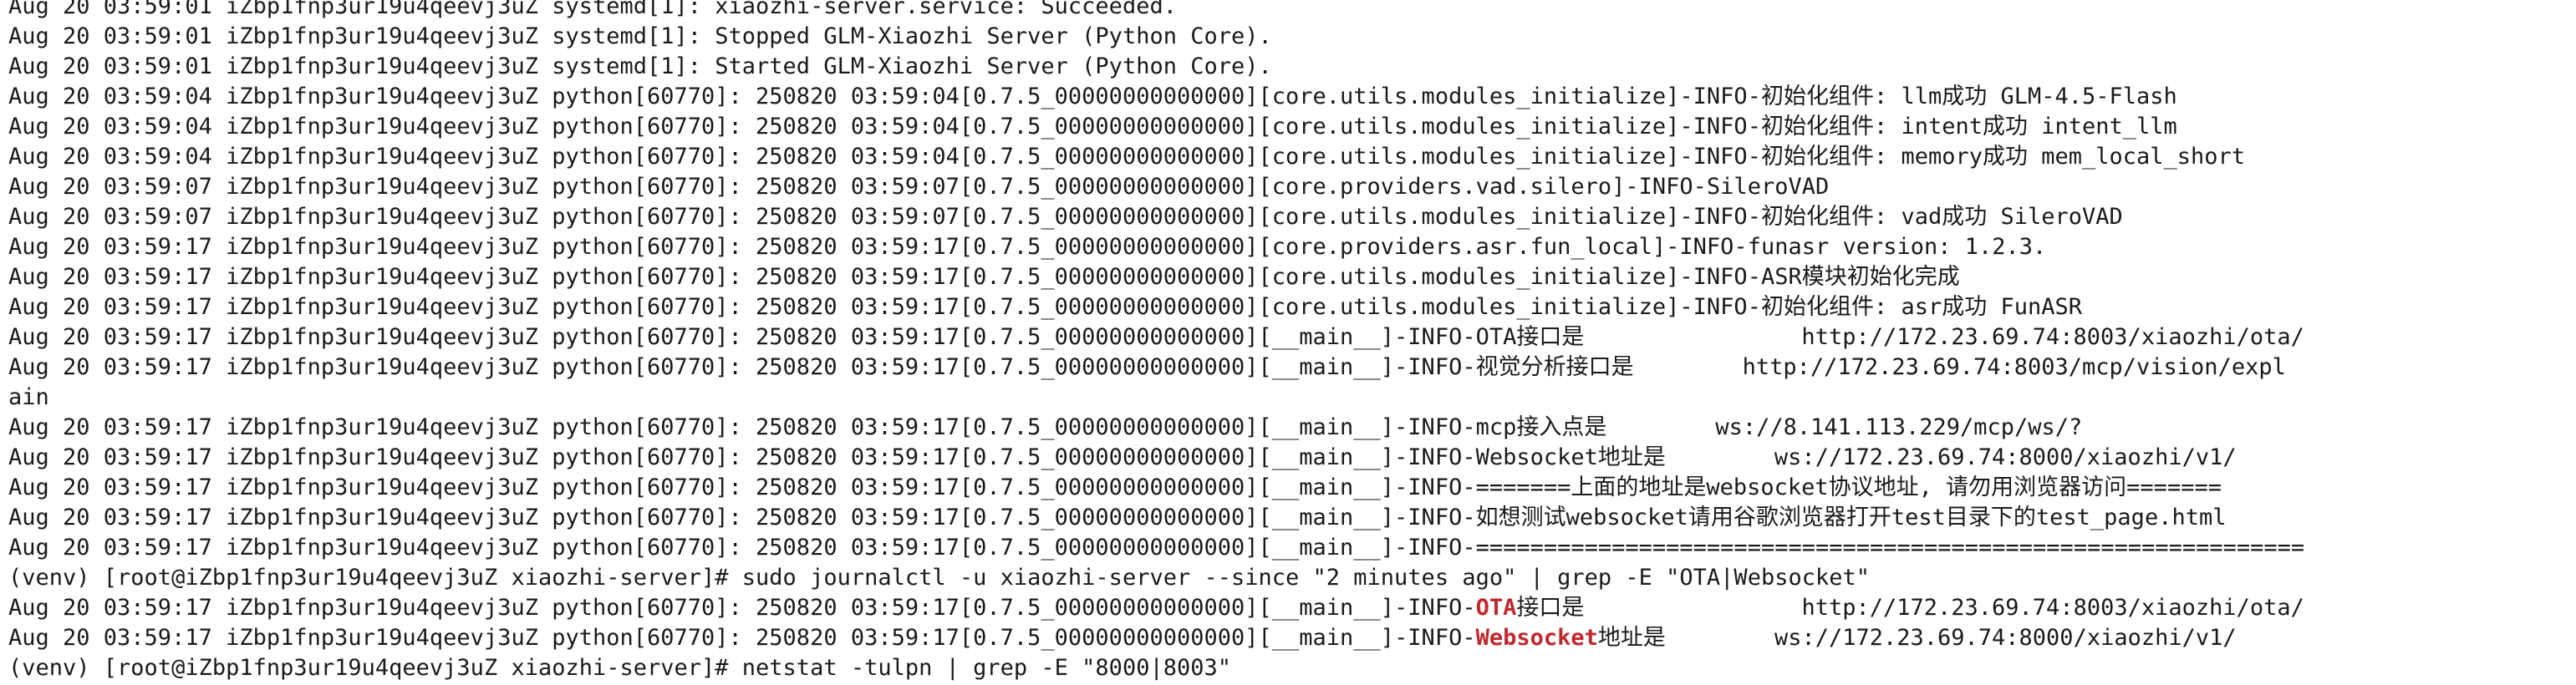 The image size is (2576, 685). What do you see at coordinates (1536, 638) in the screenshot?
I see `grep-match-highlight: Websocket` at bounding box center [1536, 638].